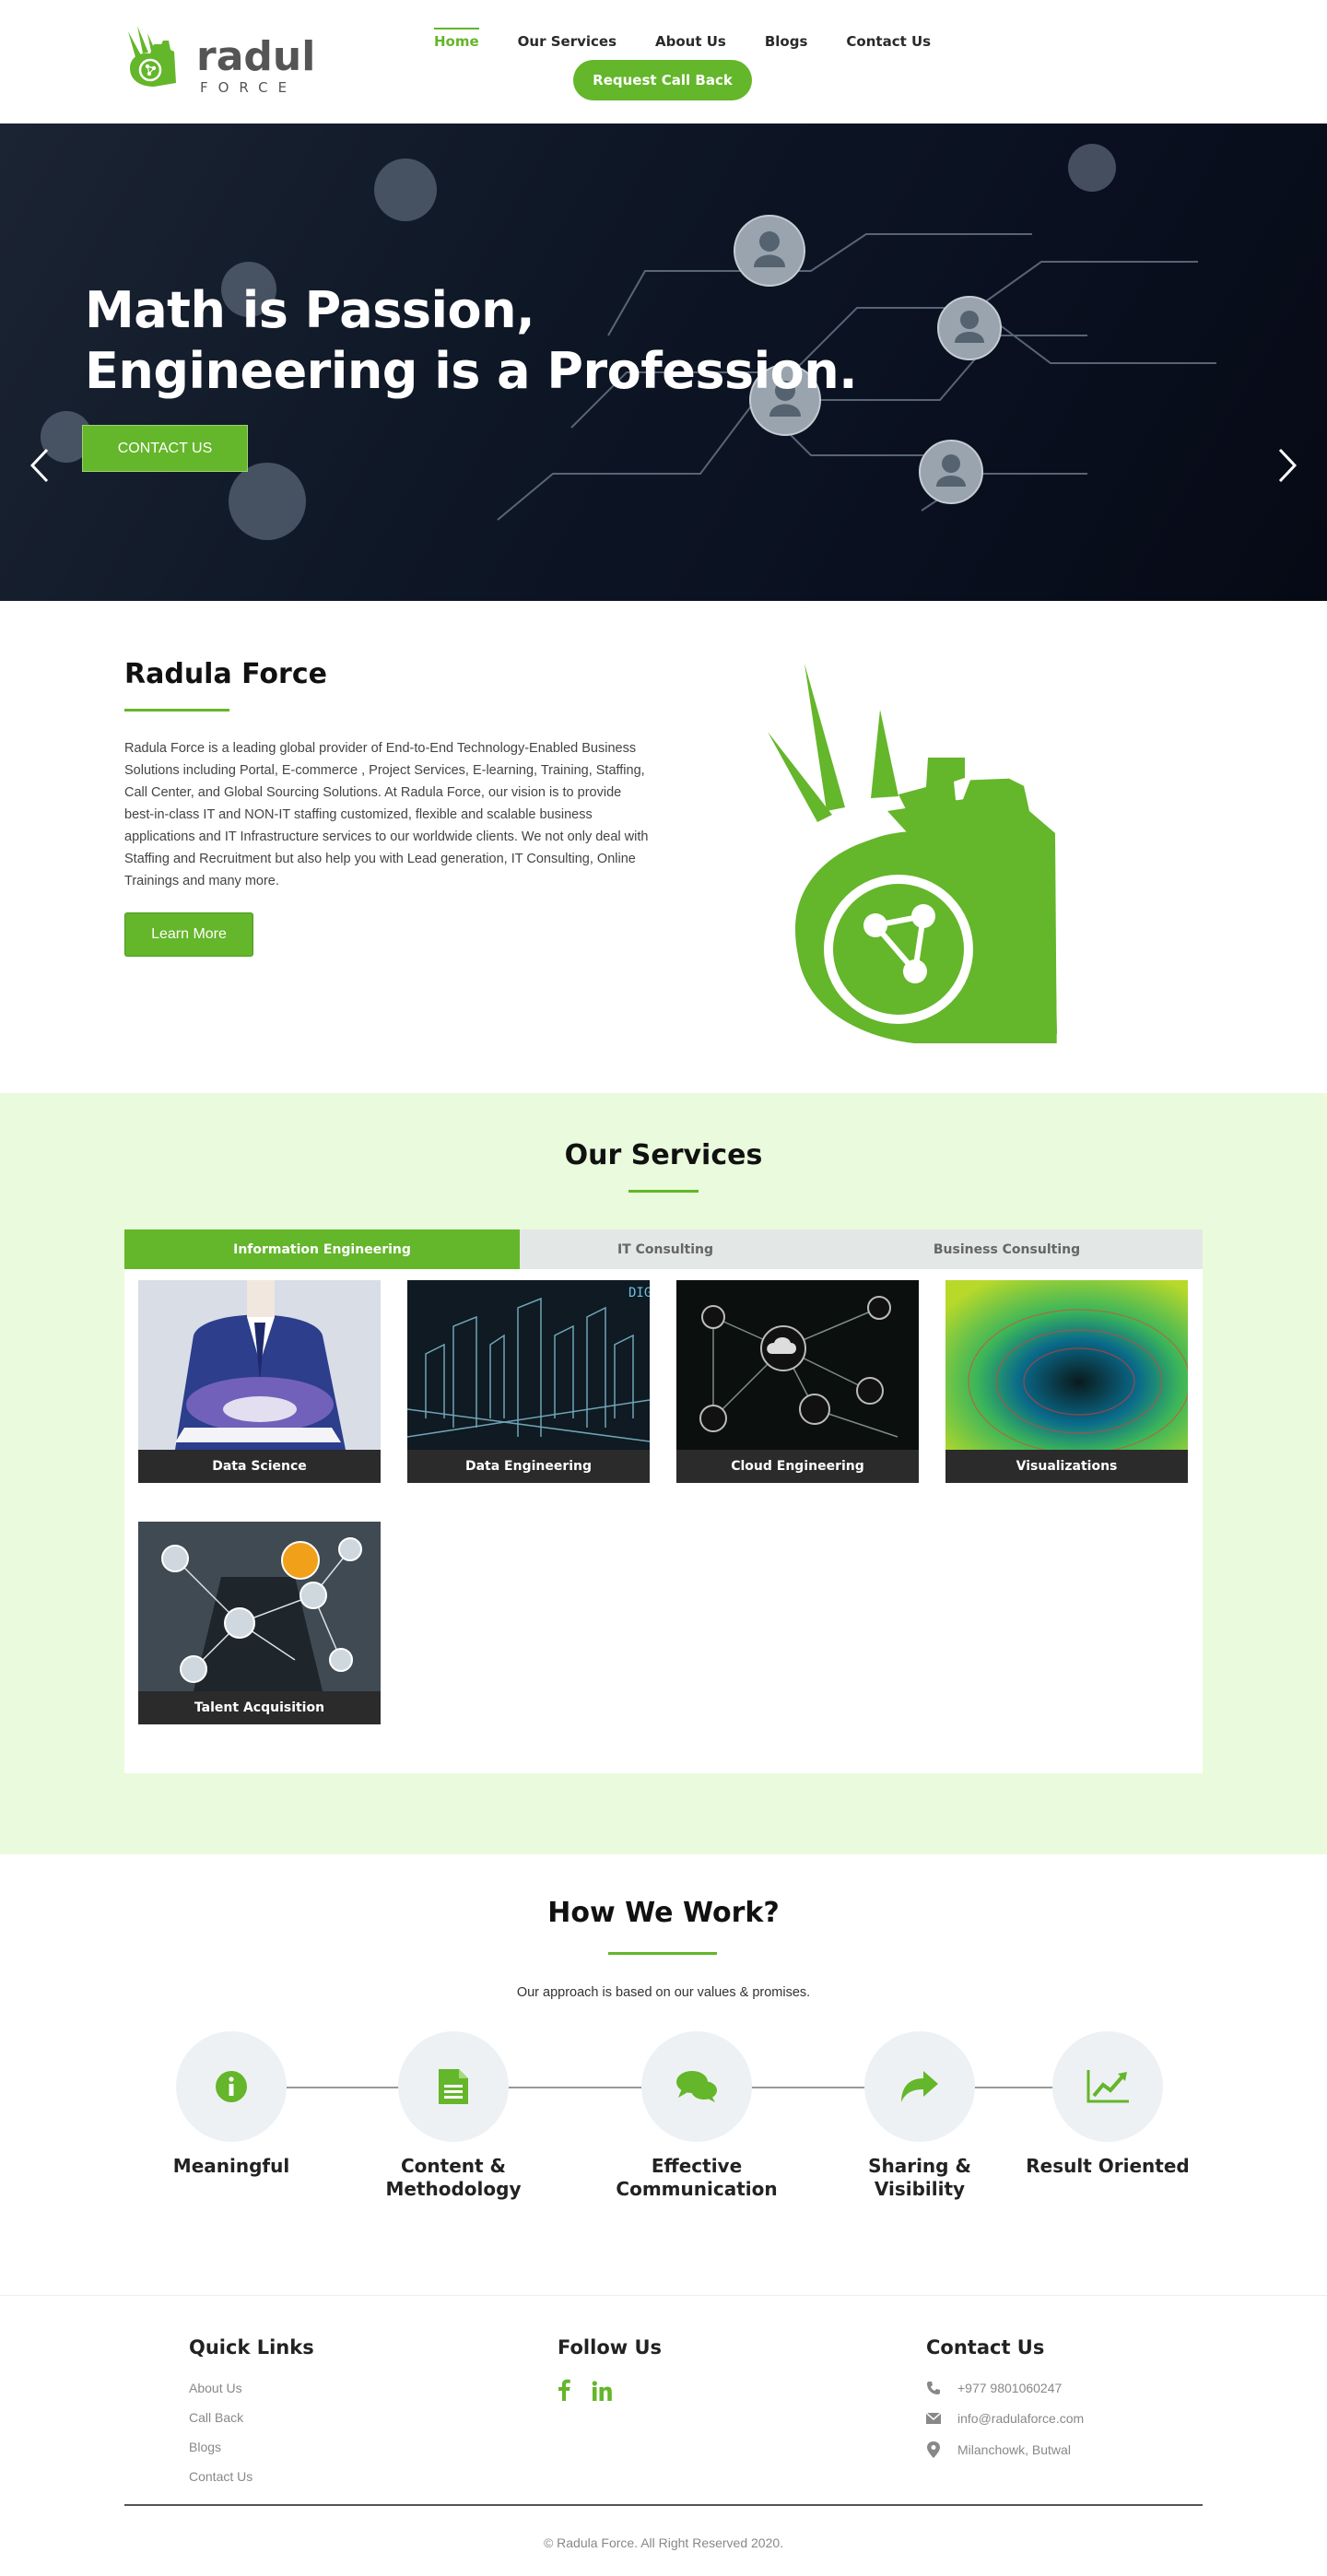 This screenshot has height=2576, width=1327. Describe the element at coordinates (1010, 2388) in the screenshot. I see `phone-text: +977 9801060247` at that location.